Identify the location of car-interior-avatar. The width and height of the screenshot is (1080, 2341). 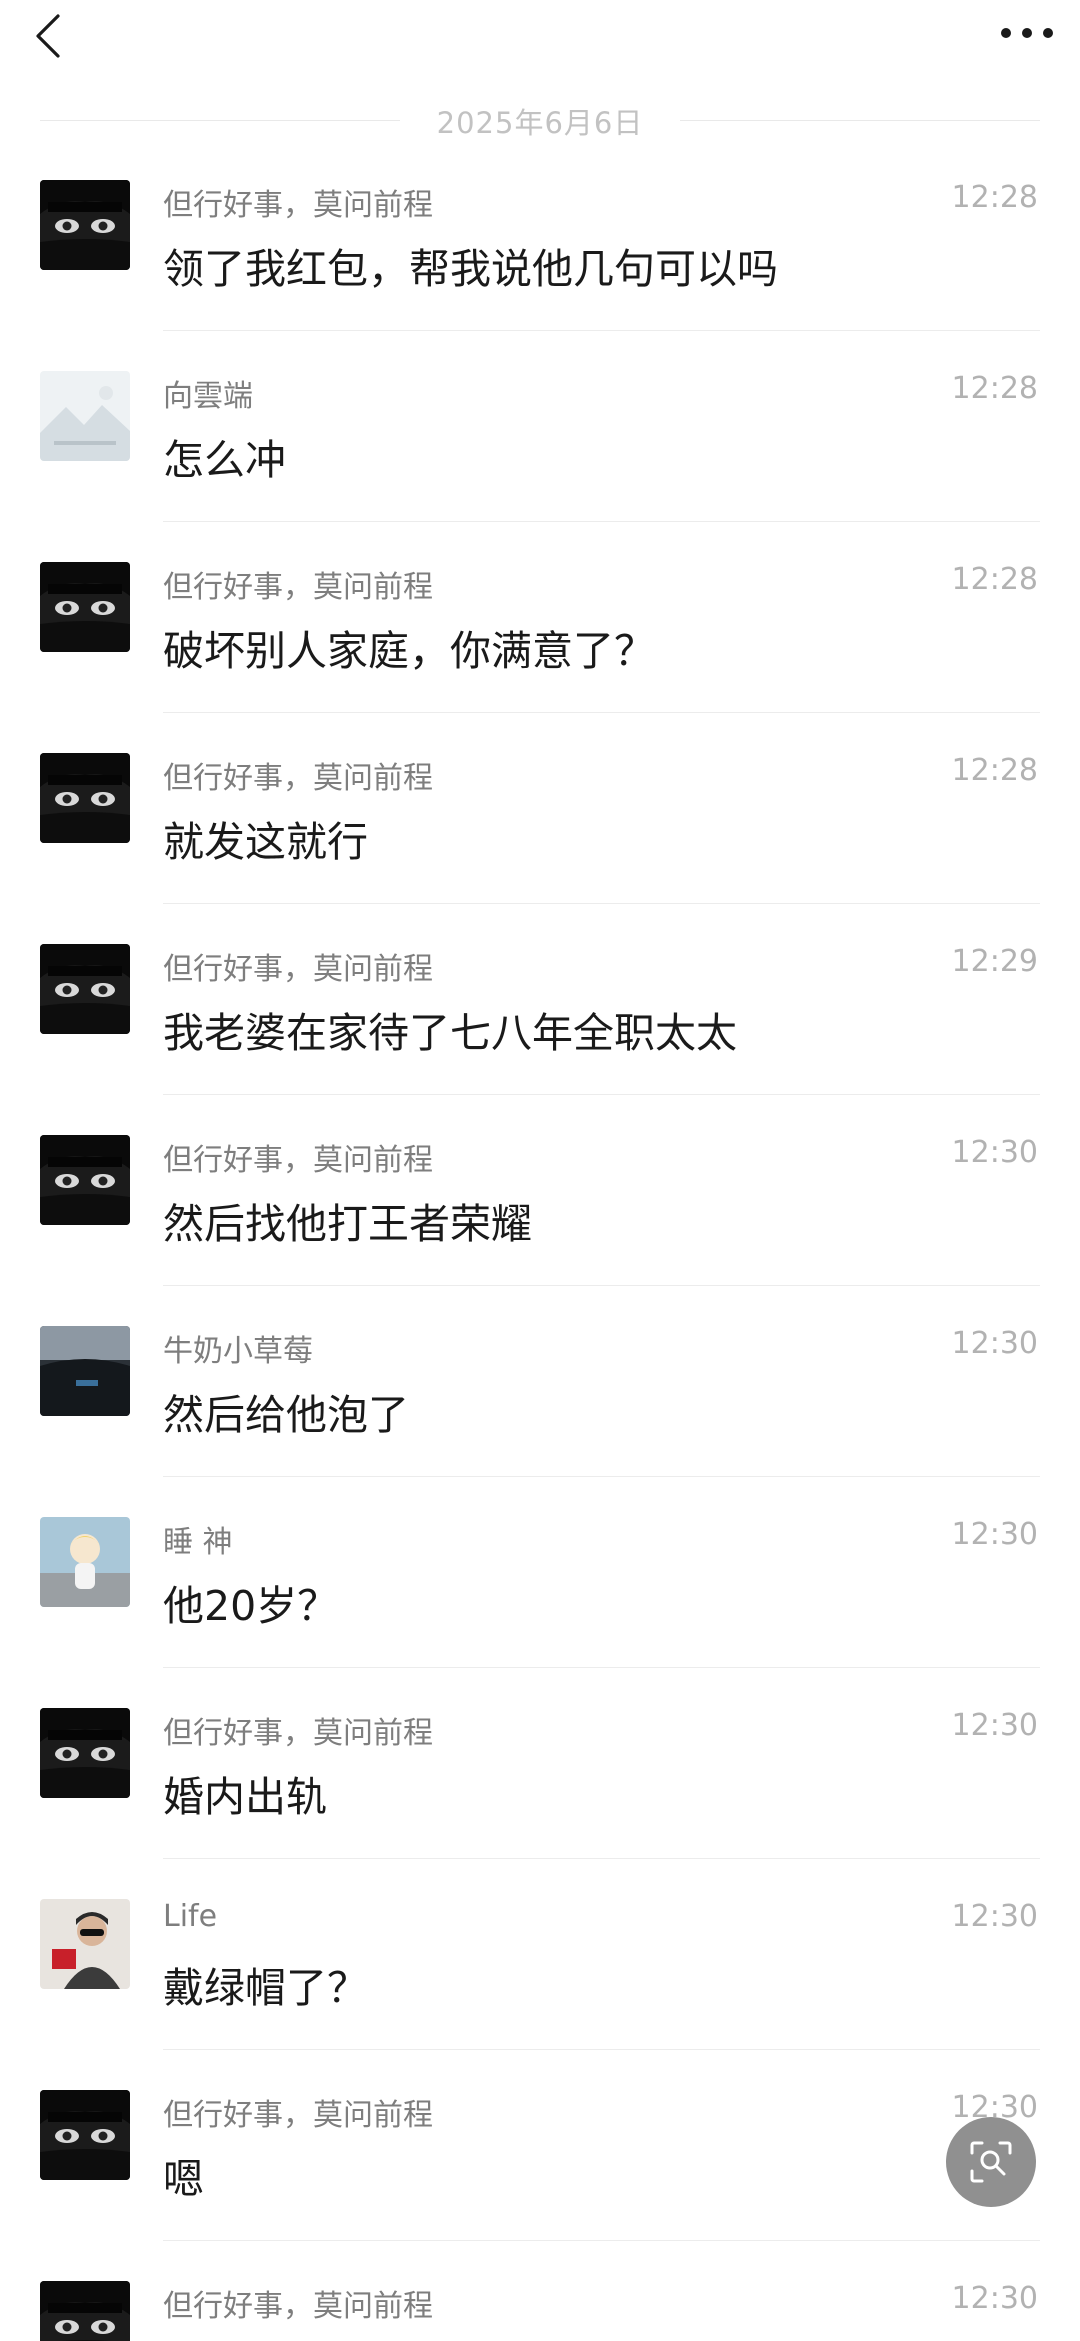
(85, 1371).